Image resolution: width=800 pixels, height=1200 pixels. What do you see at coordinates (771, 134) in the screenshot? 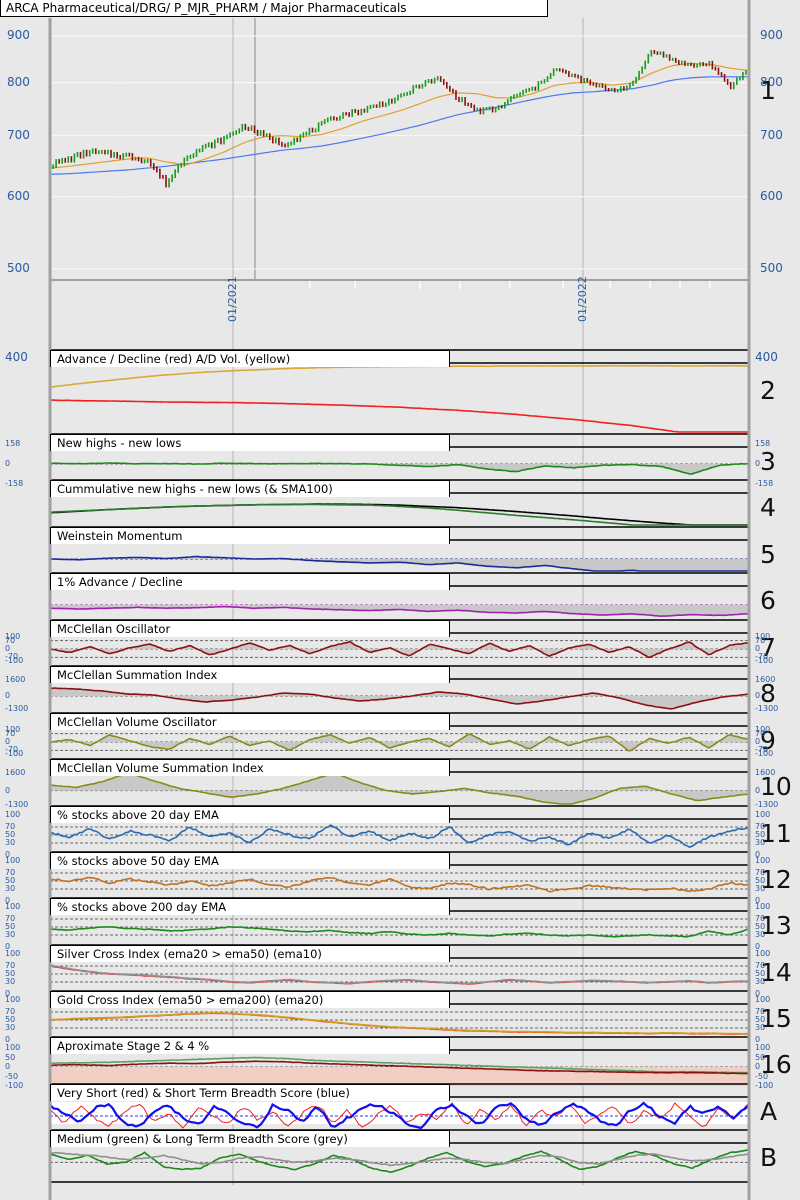
I see `price-right-tick: 700` at bounding box center [771, 134].